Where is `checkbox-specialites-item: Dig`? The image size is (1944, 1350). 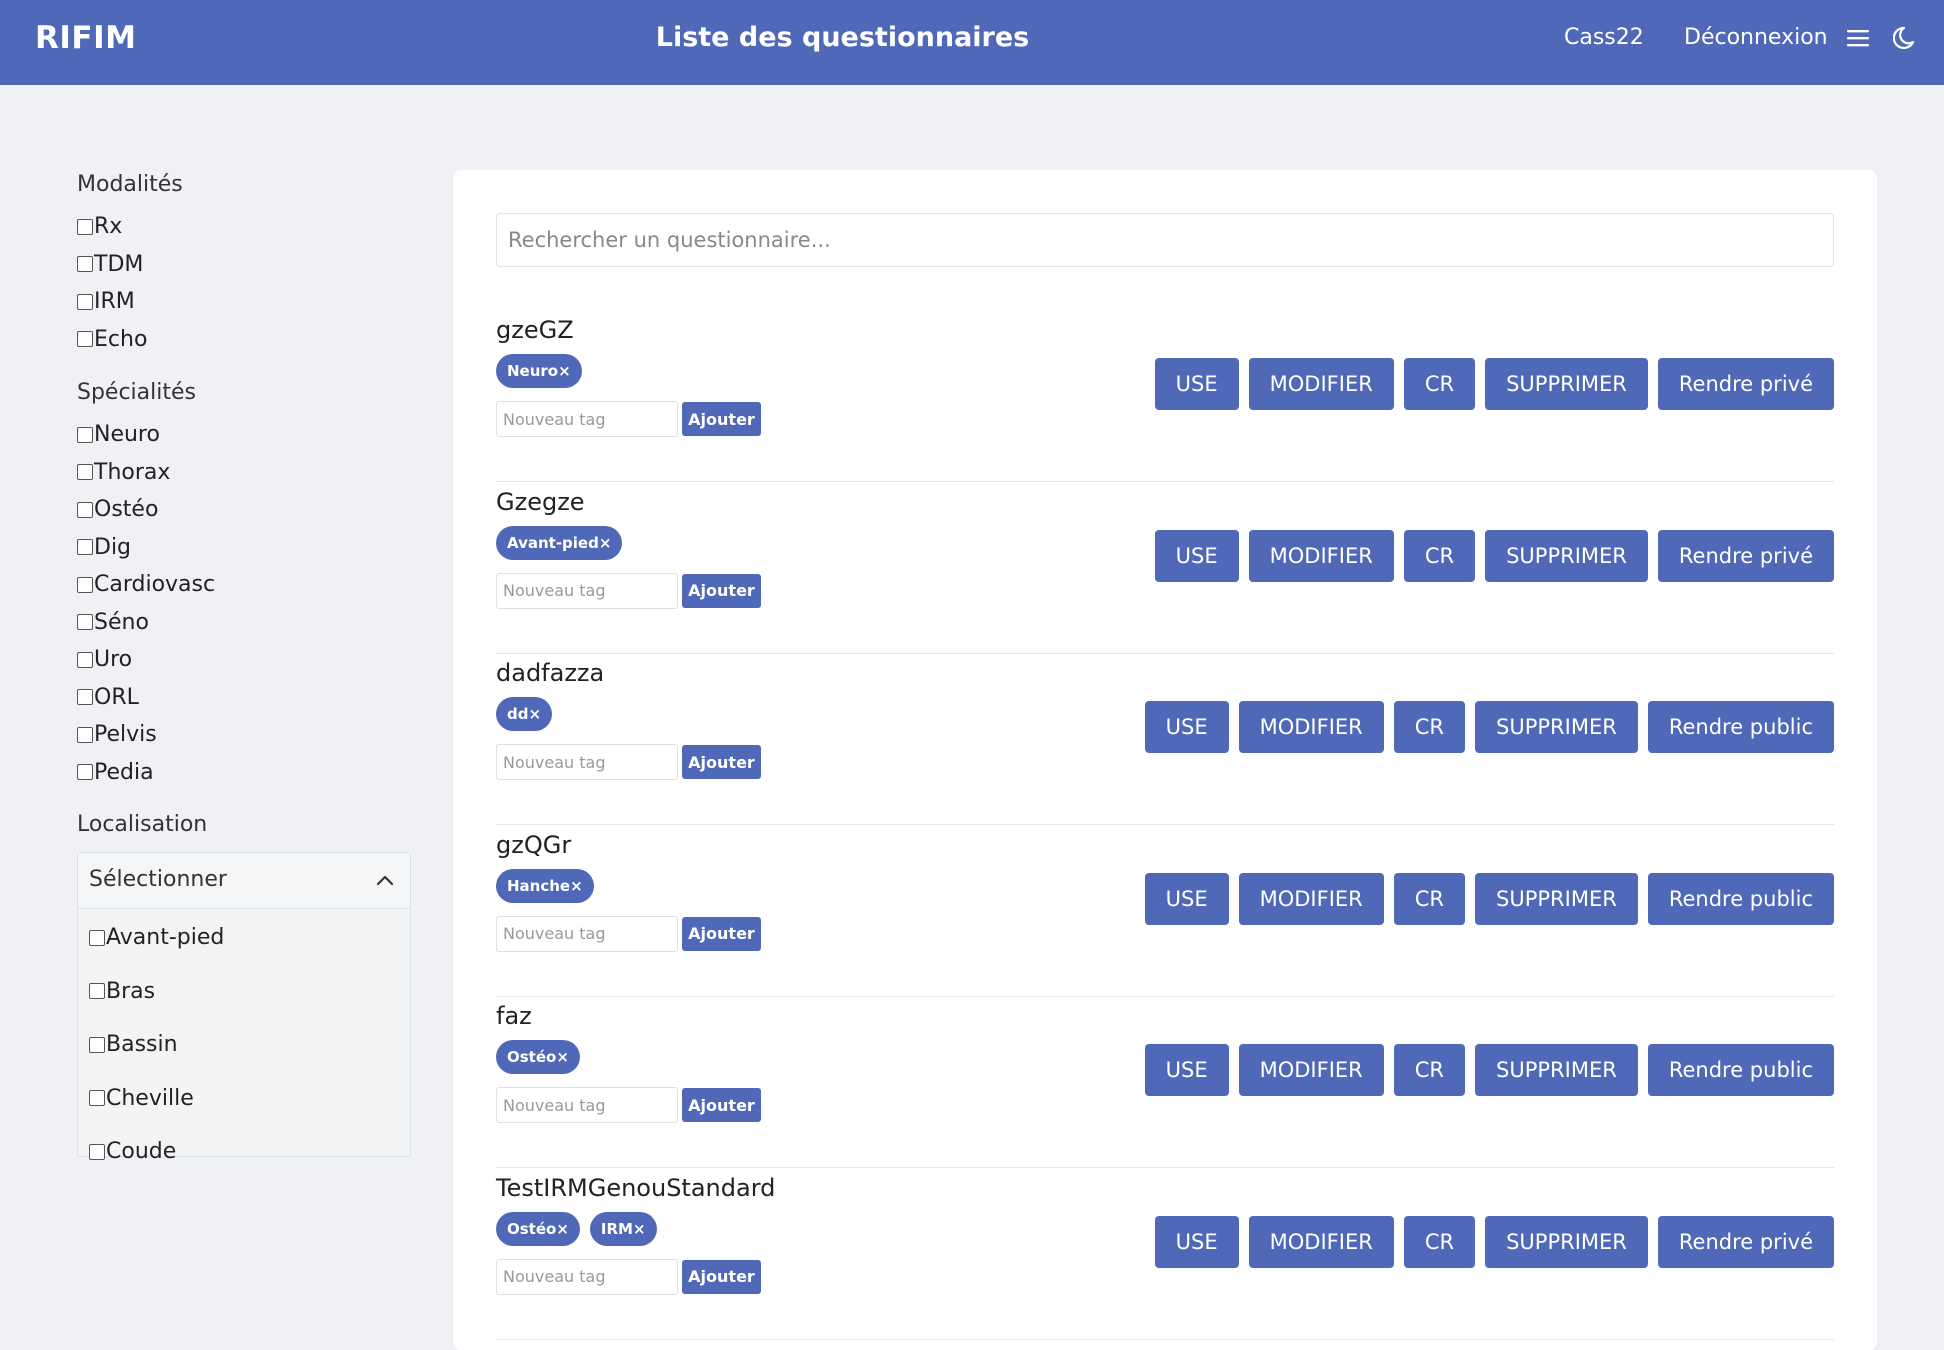
checkbox-specialites-item: Dig is located at coordinates (104, 547).